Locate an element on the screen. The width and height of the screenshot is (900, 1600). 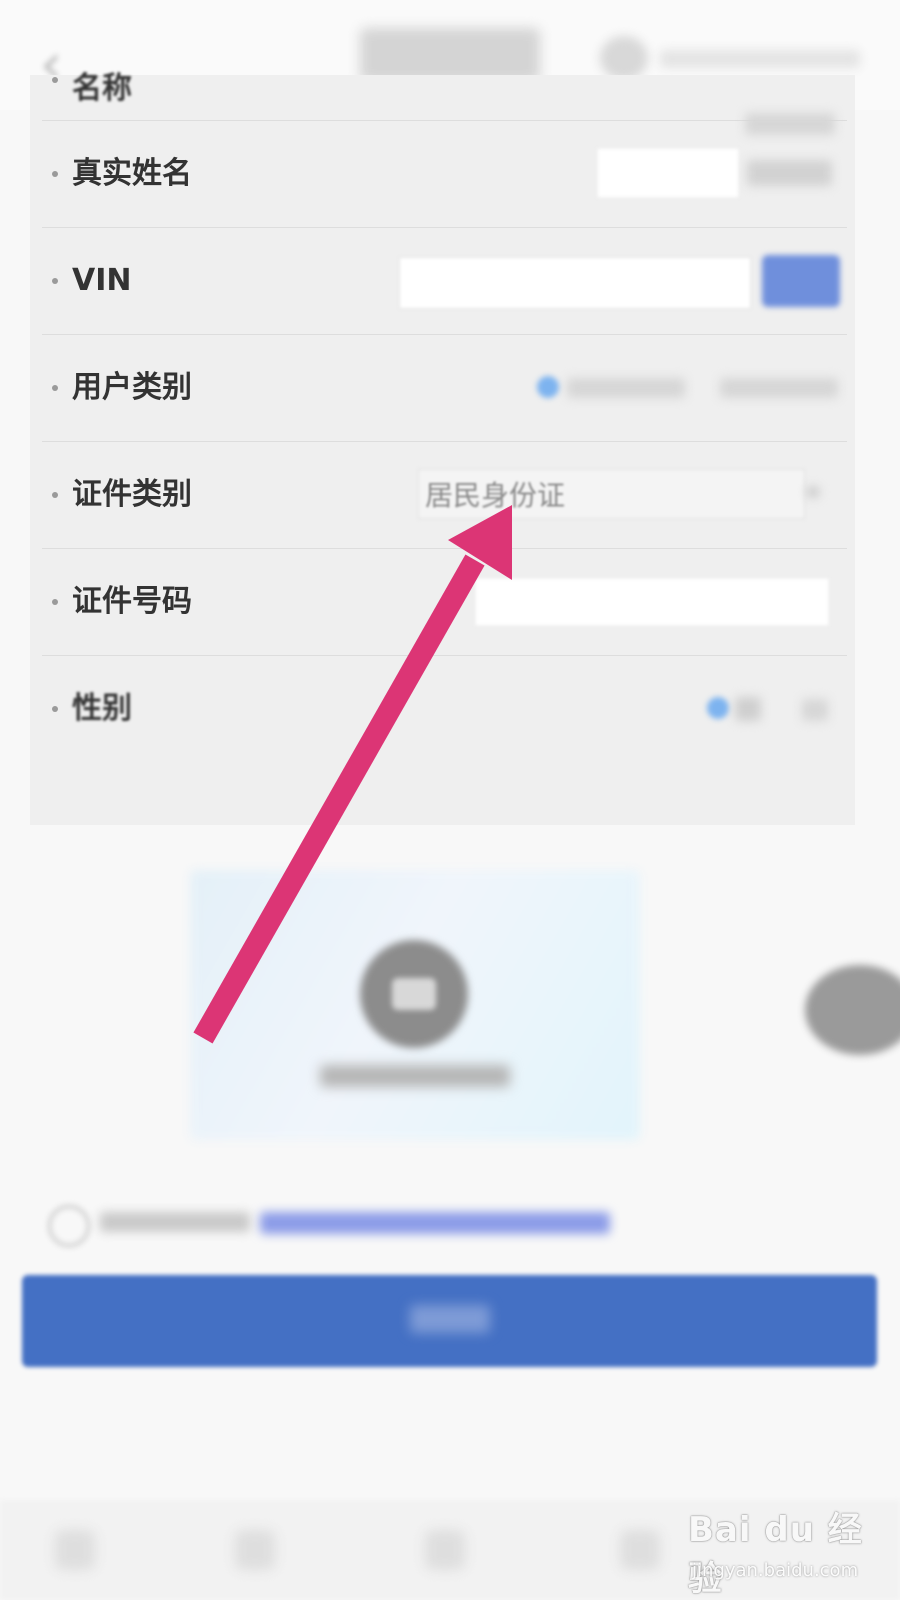
nav-circle-icon is located at coordinates (445, 1550).